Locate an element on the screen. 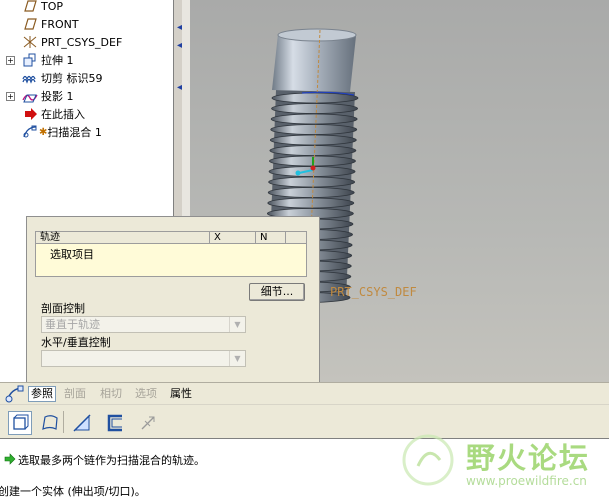 This screenshot has height=499, width=609. trajectory-table-header: 轨迹 X N is located at coordinates (171, 238).